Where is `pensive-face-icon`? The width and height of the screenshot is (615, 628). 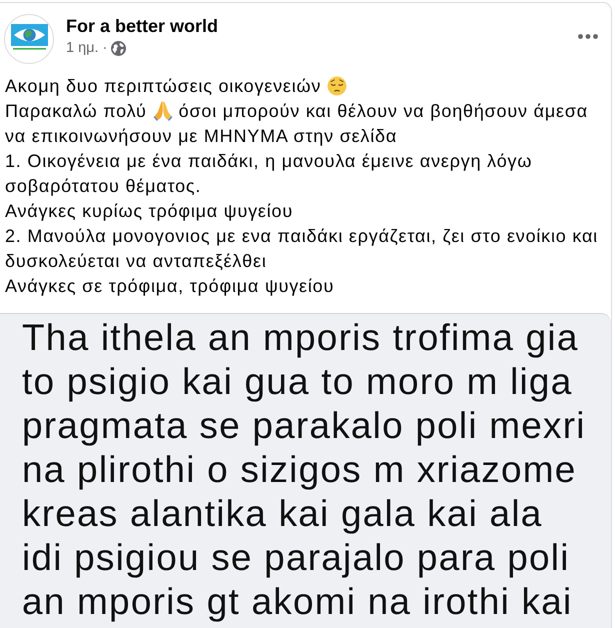 pensive-face-icon is located at coordinates (337, 86).